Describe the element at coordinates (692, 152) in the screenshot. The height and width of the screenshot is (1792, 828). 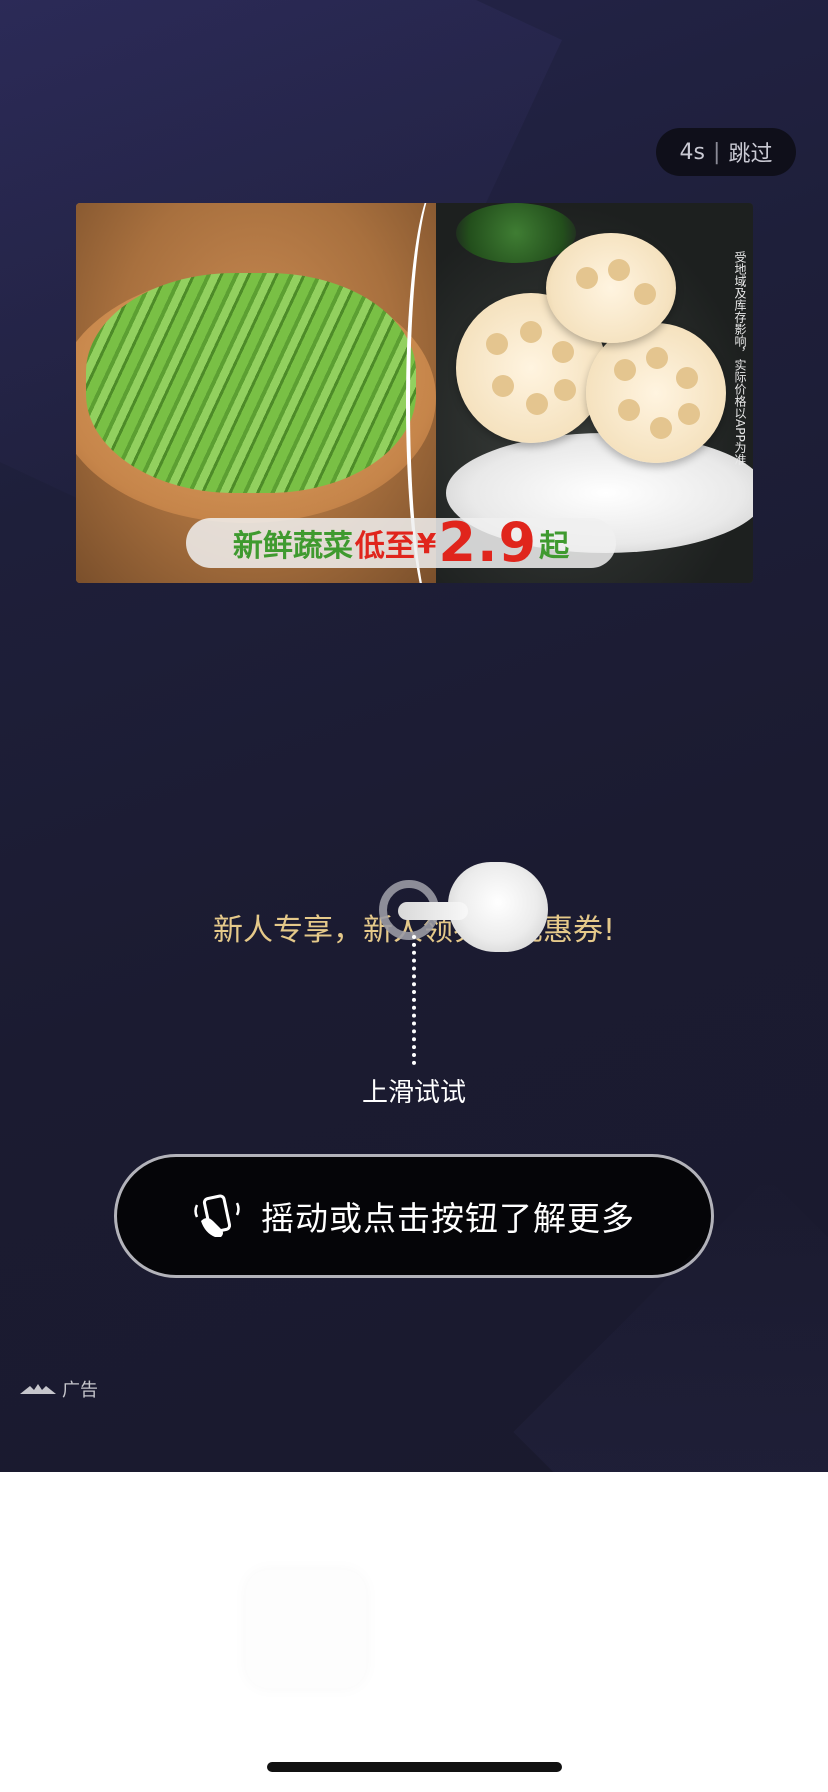
I see `countdown-text: 4s` at that location.